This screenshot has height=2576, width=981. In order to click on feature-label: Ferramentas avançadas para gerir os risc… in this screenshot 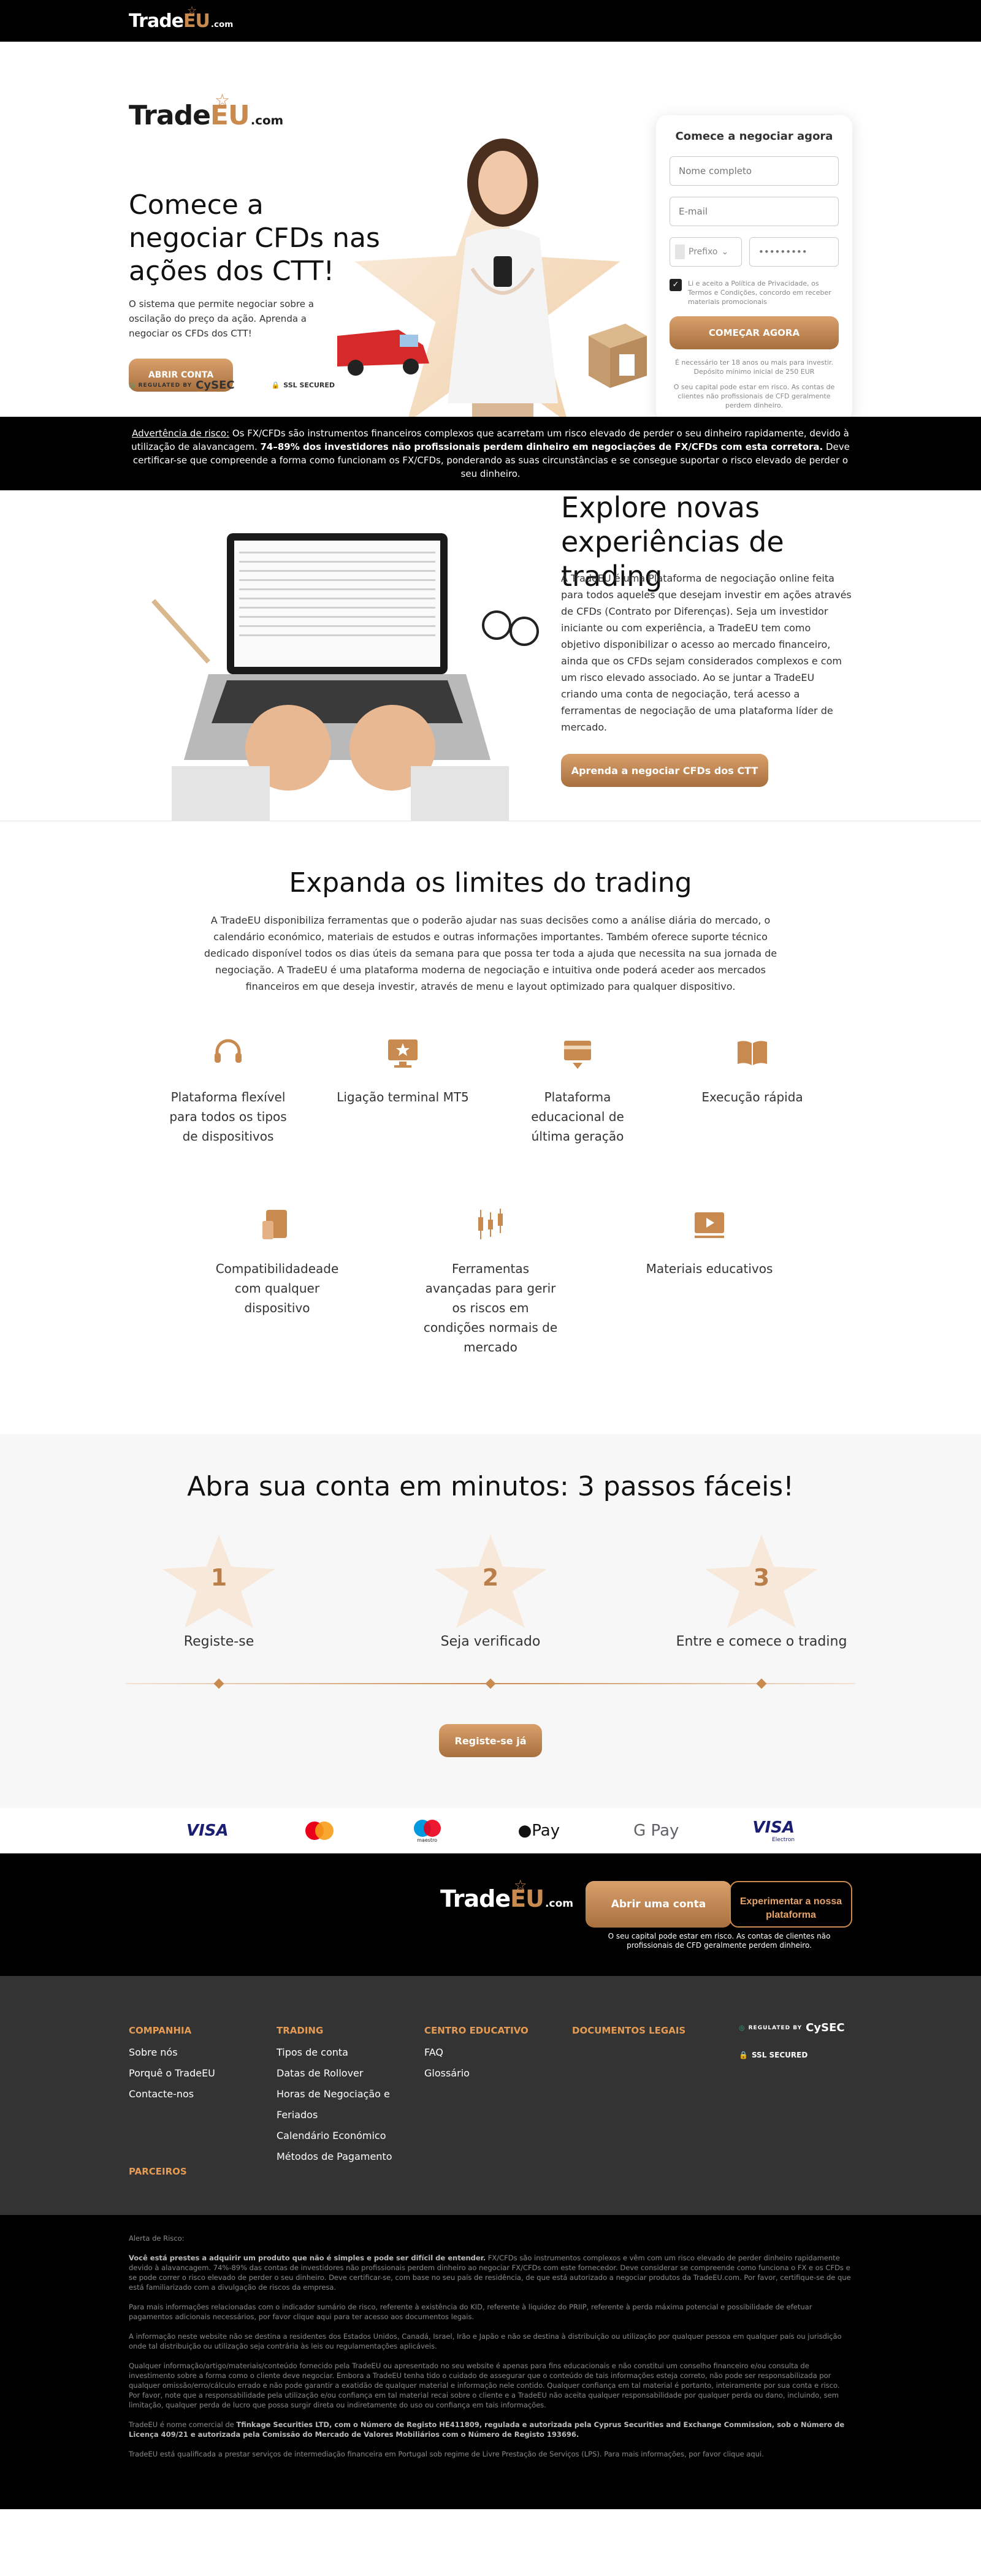, I will do `click(490, 1307)`.